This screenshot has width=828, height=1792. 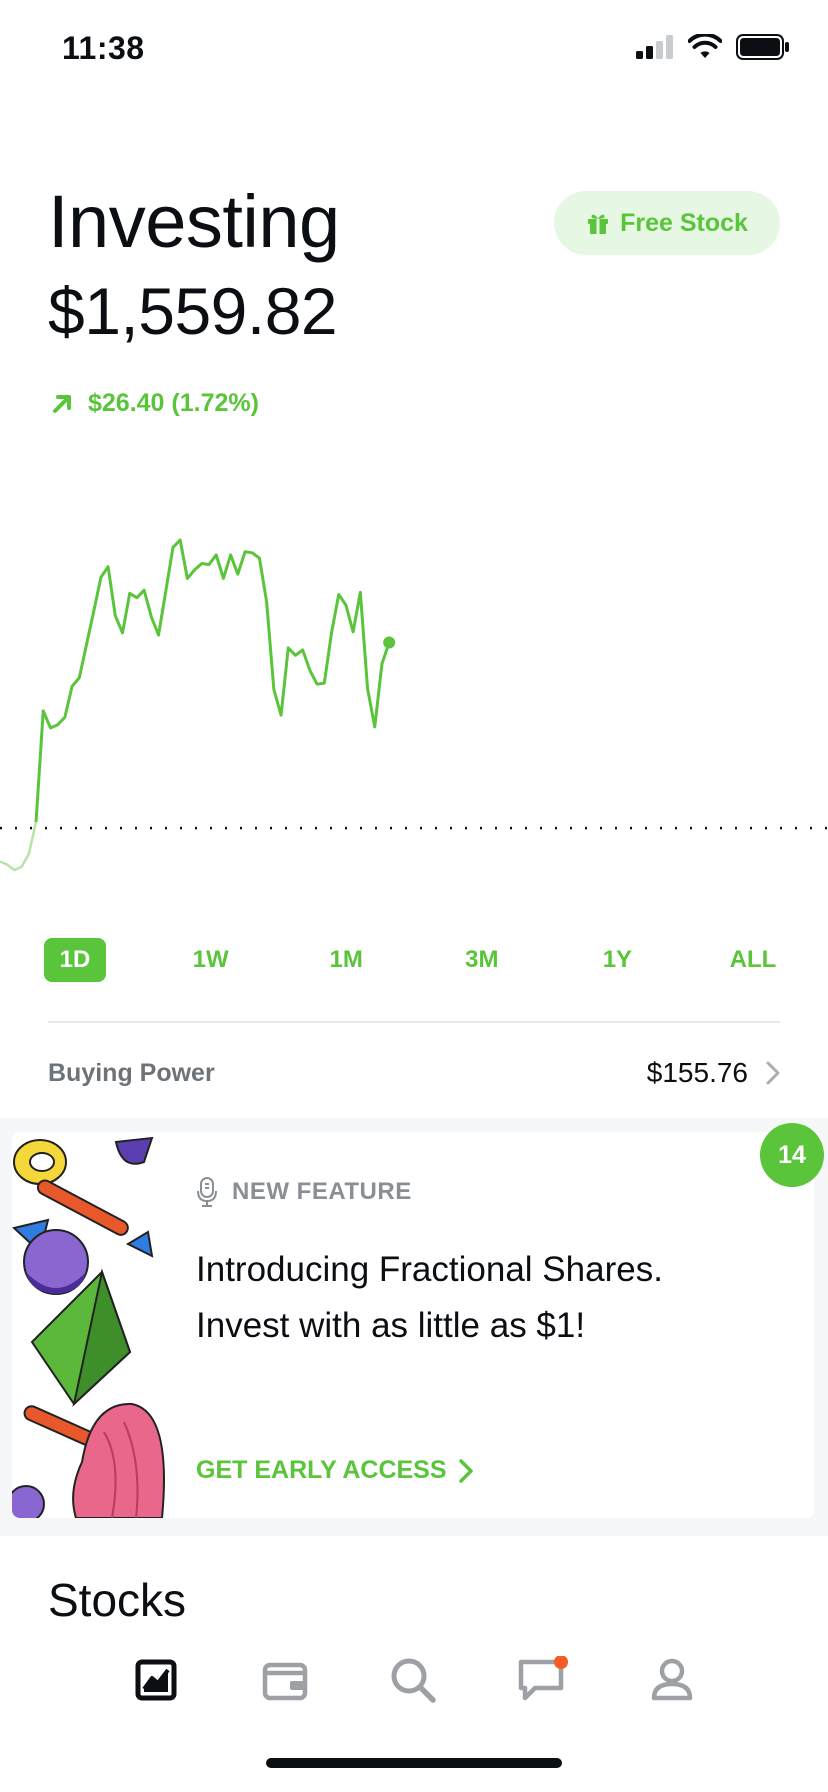 What do you see at coordinates (131, 1072) in the screenshot?
I see `buying-power-label: Buying Power` at bounding box center [131, 1072].